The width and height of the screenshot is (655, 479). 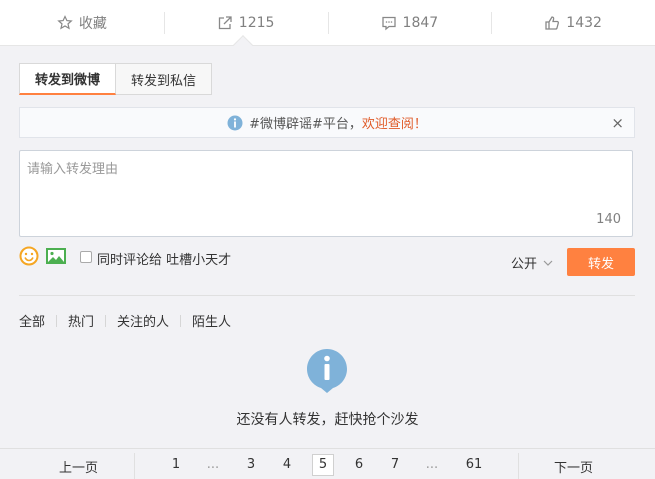 I want to click on rumor-notice: #微博辟谣#平台， 欢迎查阅！ ×, so click(x=327, y=122).